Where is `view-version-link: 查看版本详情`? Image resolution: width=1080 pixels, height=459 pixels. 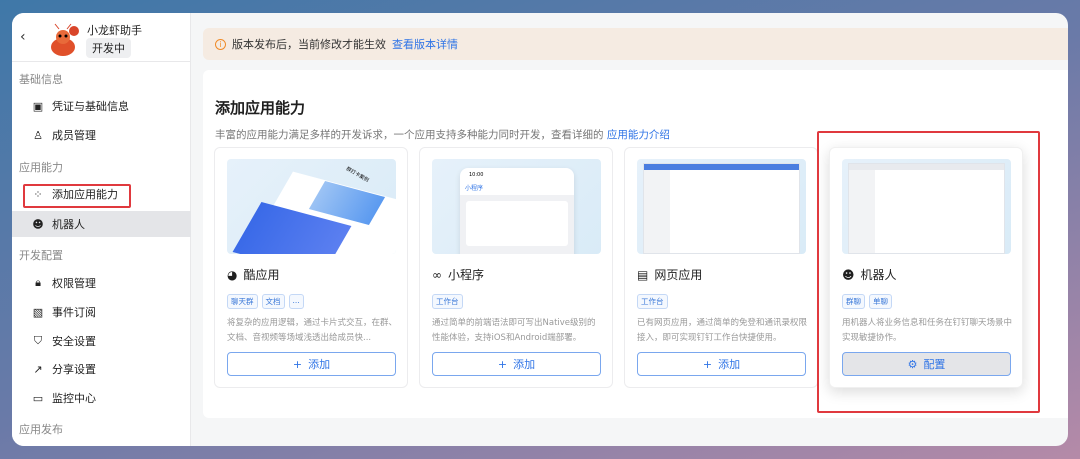 view-version-link: 查看版本详情 is located at coordinates (425, 44).